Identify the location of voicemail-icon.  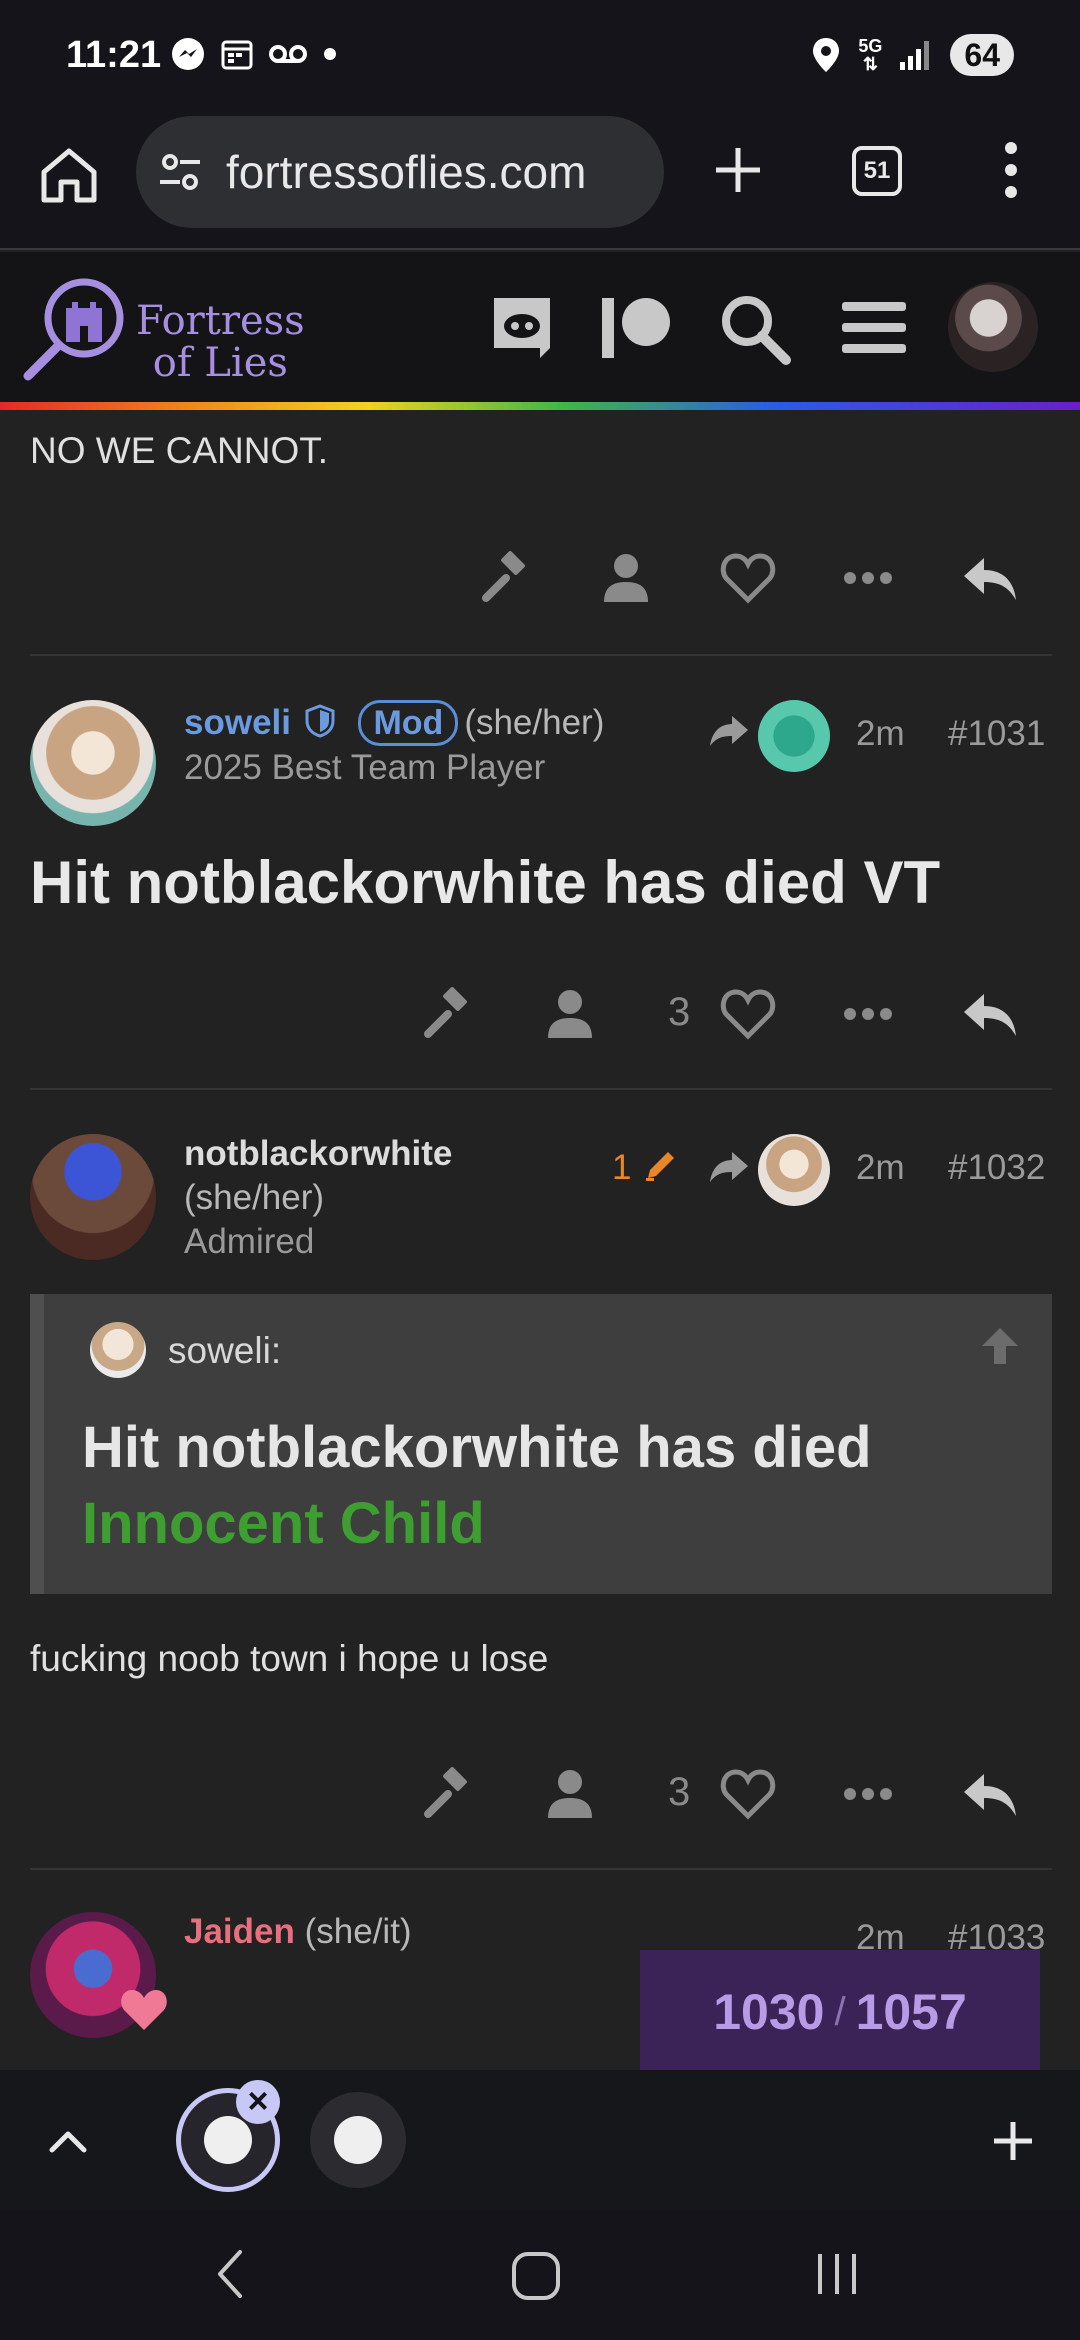
(288, 54).